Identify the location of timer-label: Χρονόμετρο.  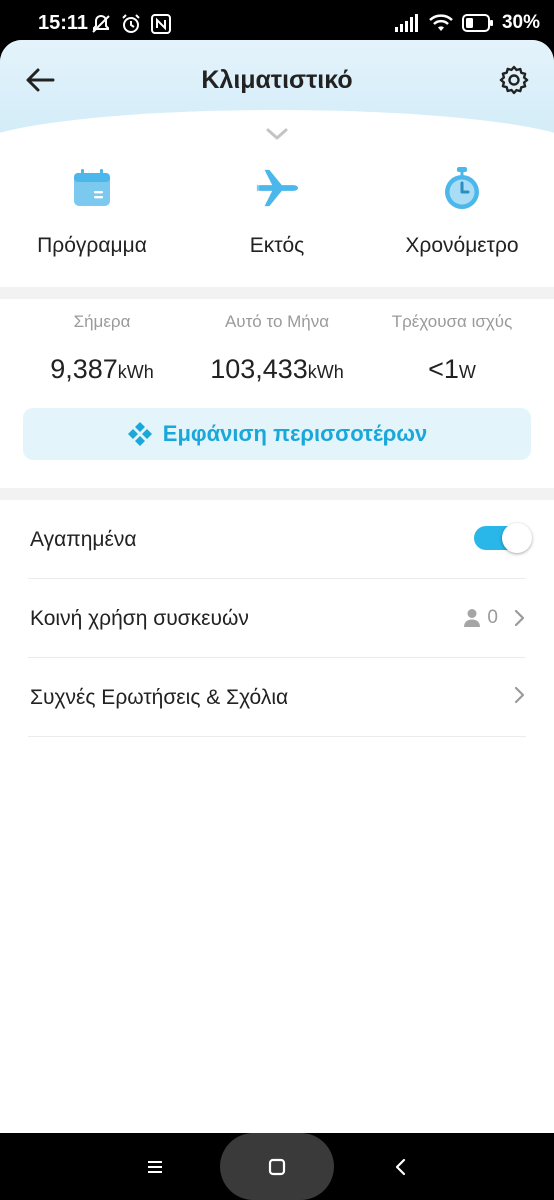
(462, 245).